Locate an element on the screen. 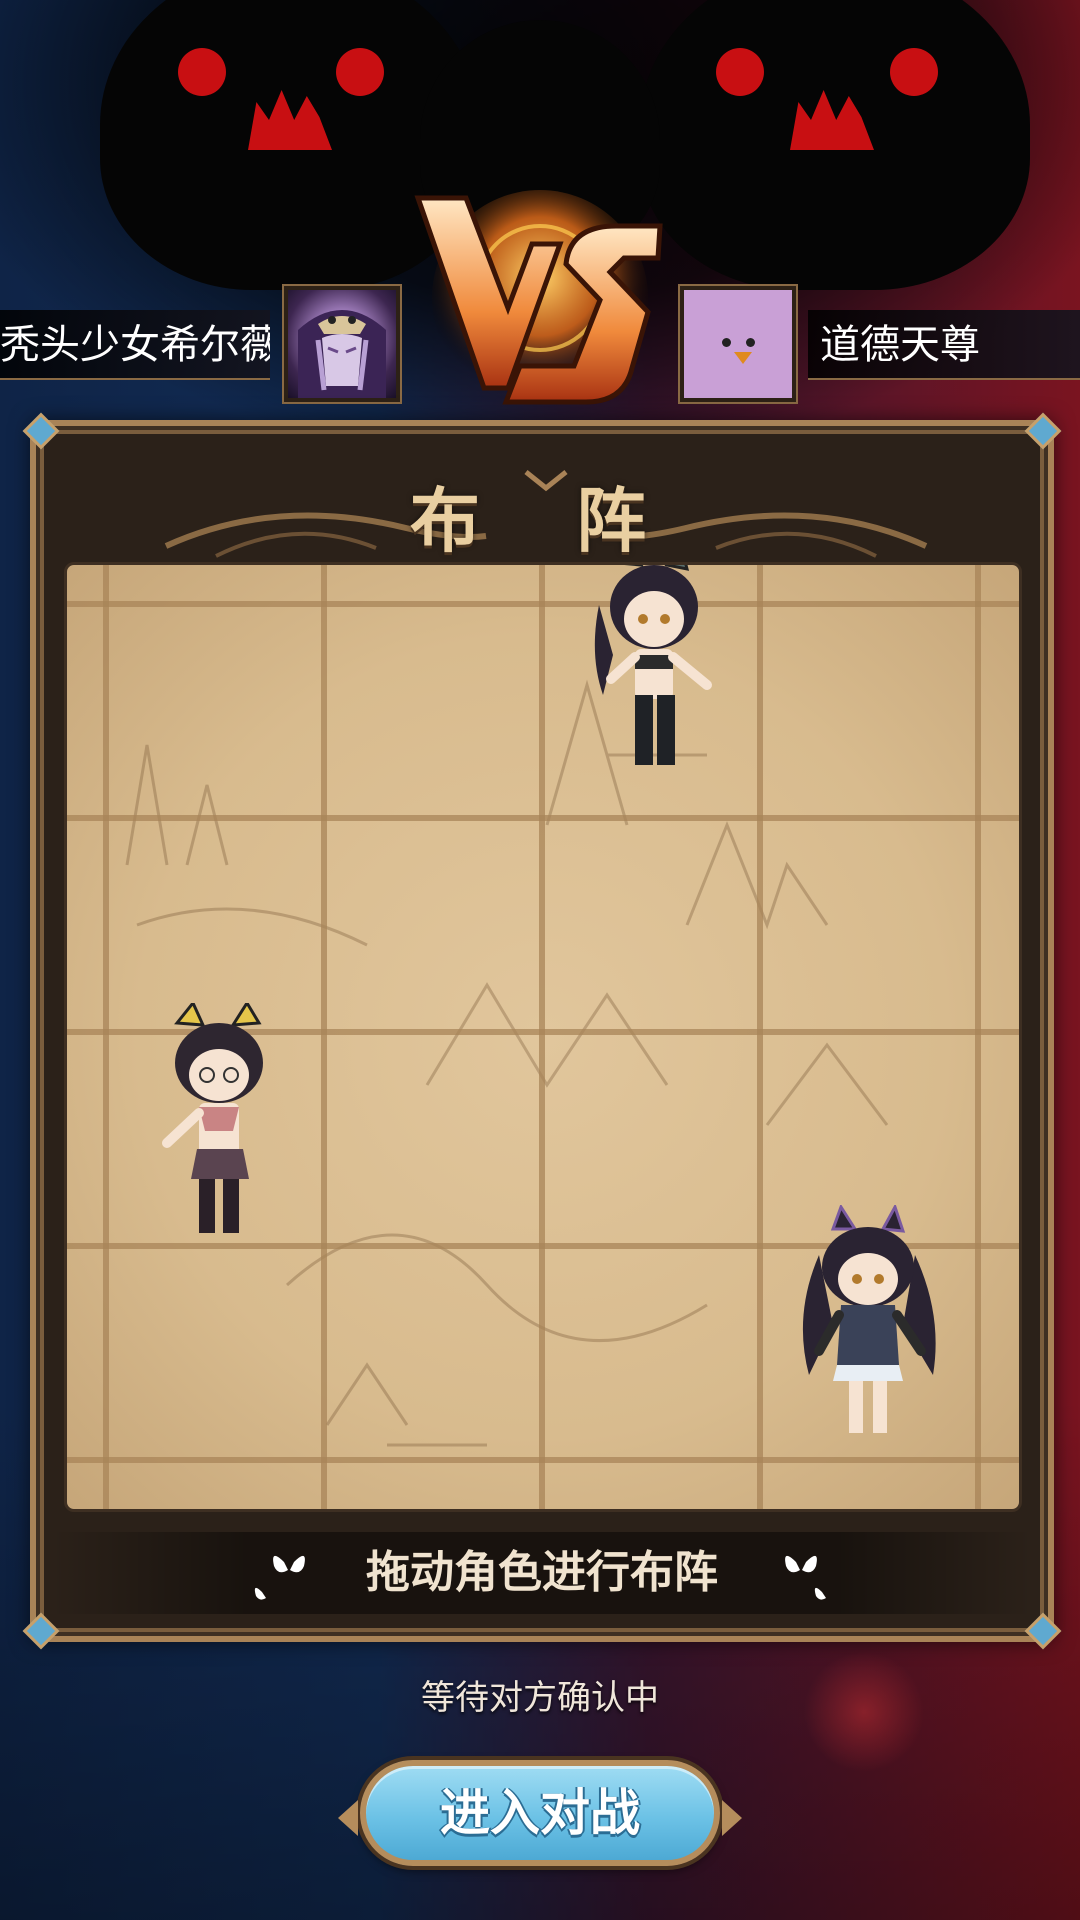 This screenshot has height=1920, width=1080. hooded-character-icon is located at coordinates (342, 354).